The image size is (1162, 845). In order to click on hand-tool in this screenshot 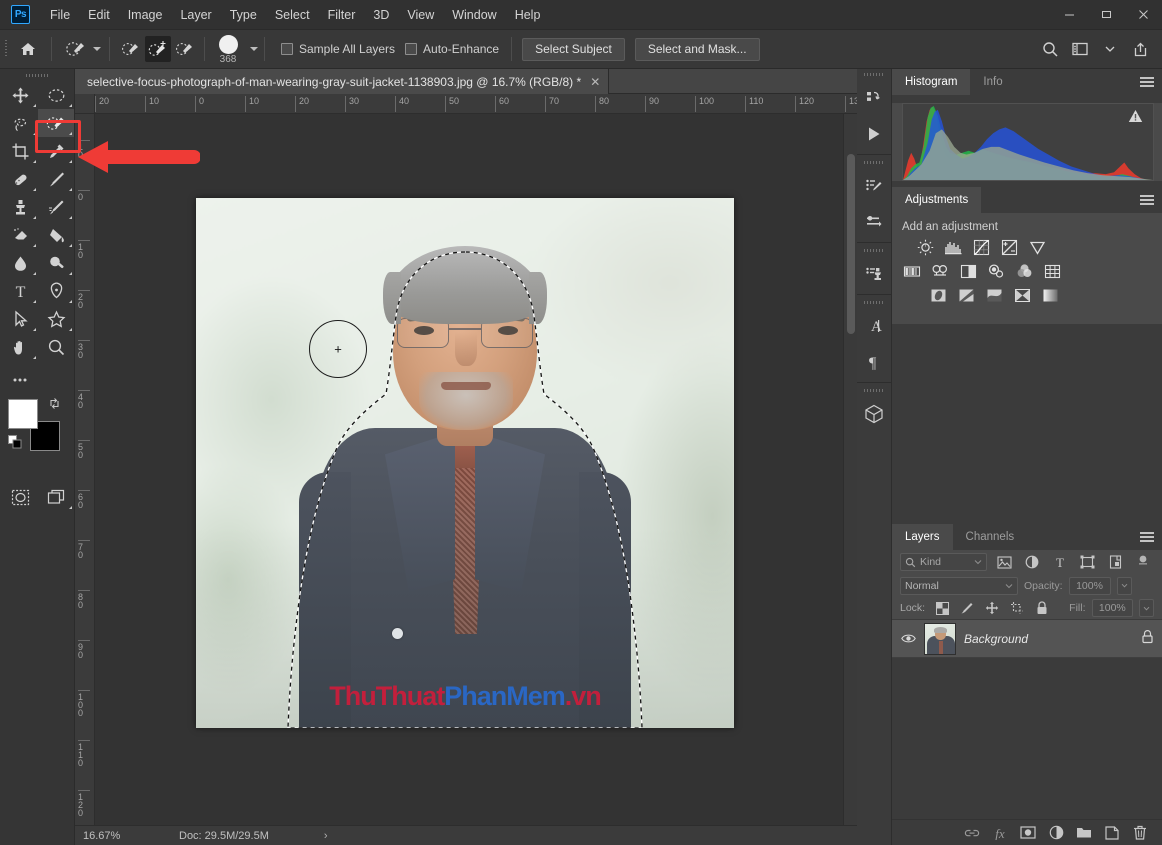, I will do `click(20, 347)`.